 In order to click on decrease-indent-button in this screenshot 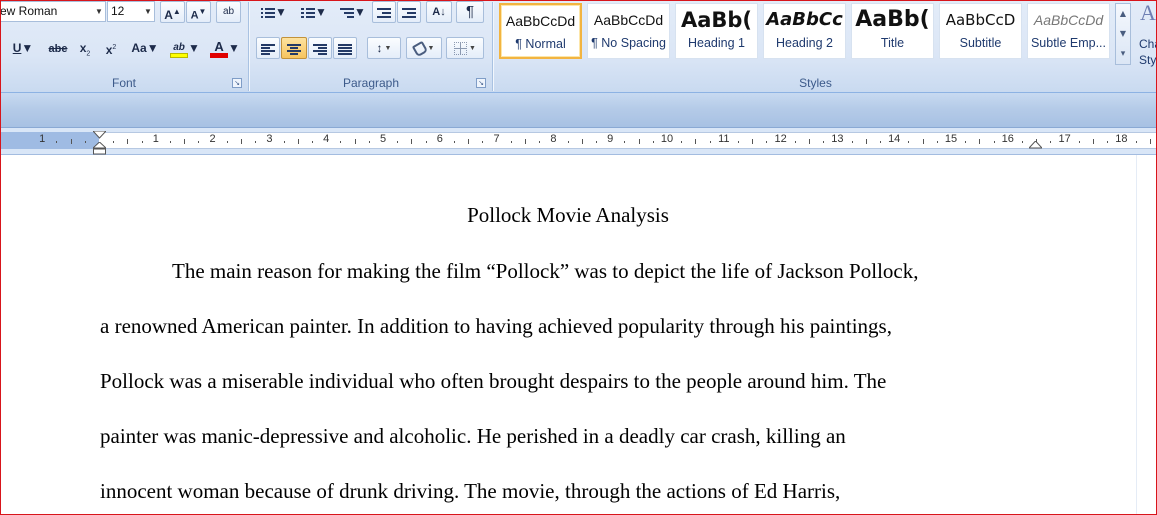, I will do `click(384, 12)`.